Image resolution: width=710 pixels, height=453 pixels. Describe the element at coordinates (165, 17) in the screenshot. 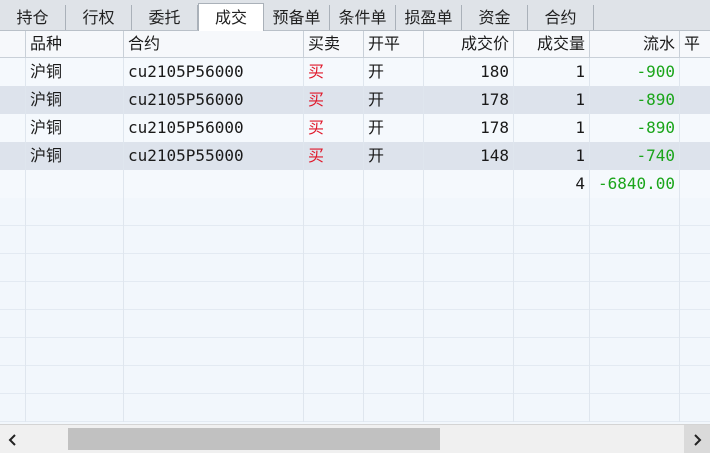

I see `tab-orders: 委托` at that location.